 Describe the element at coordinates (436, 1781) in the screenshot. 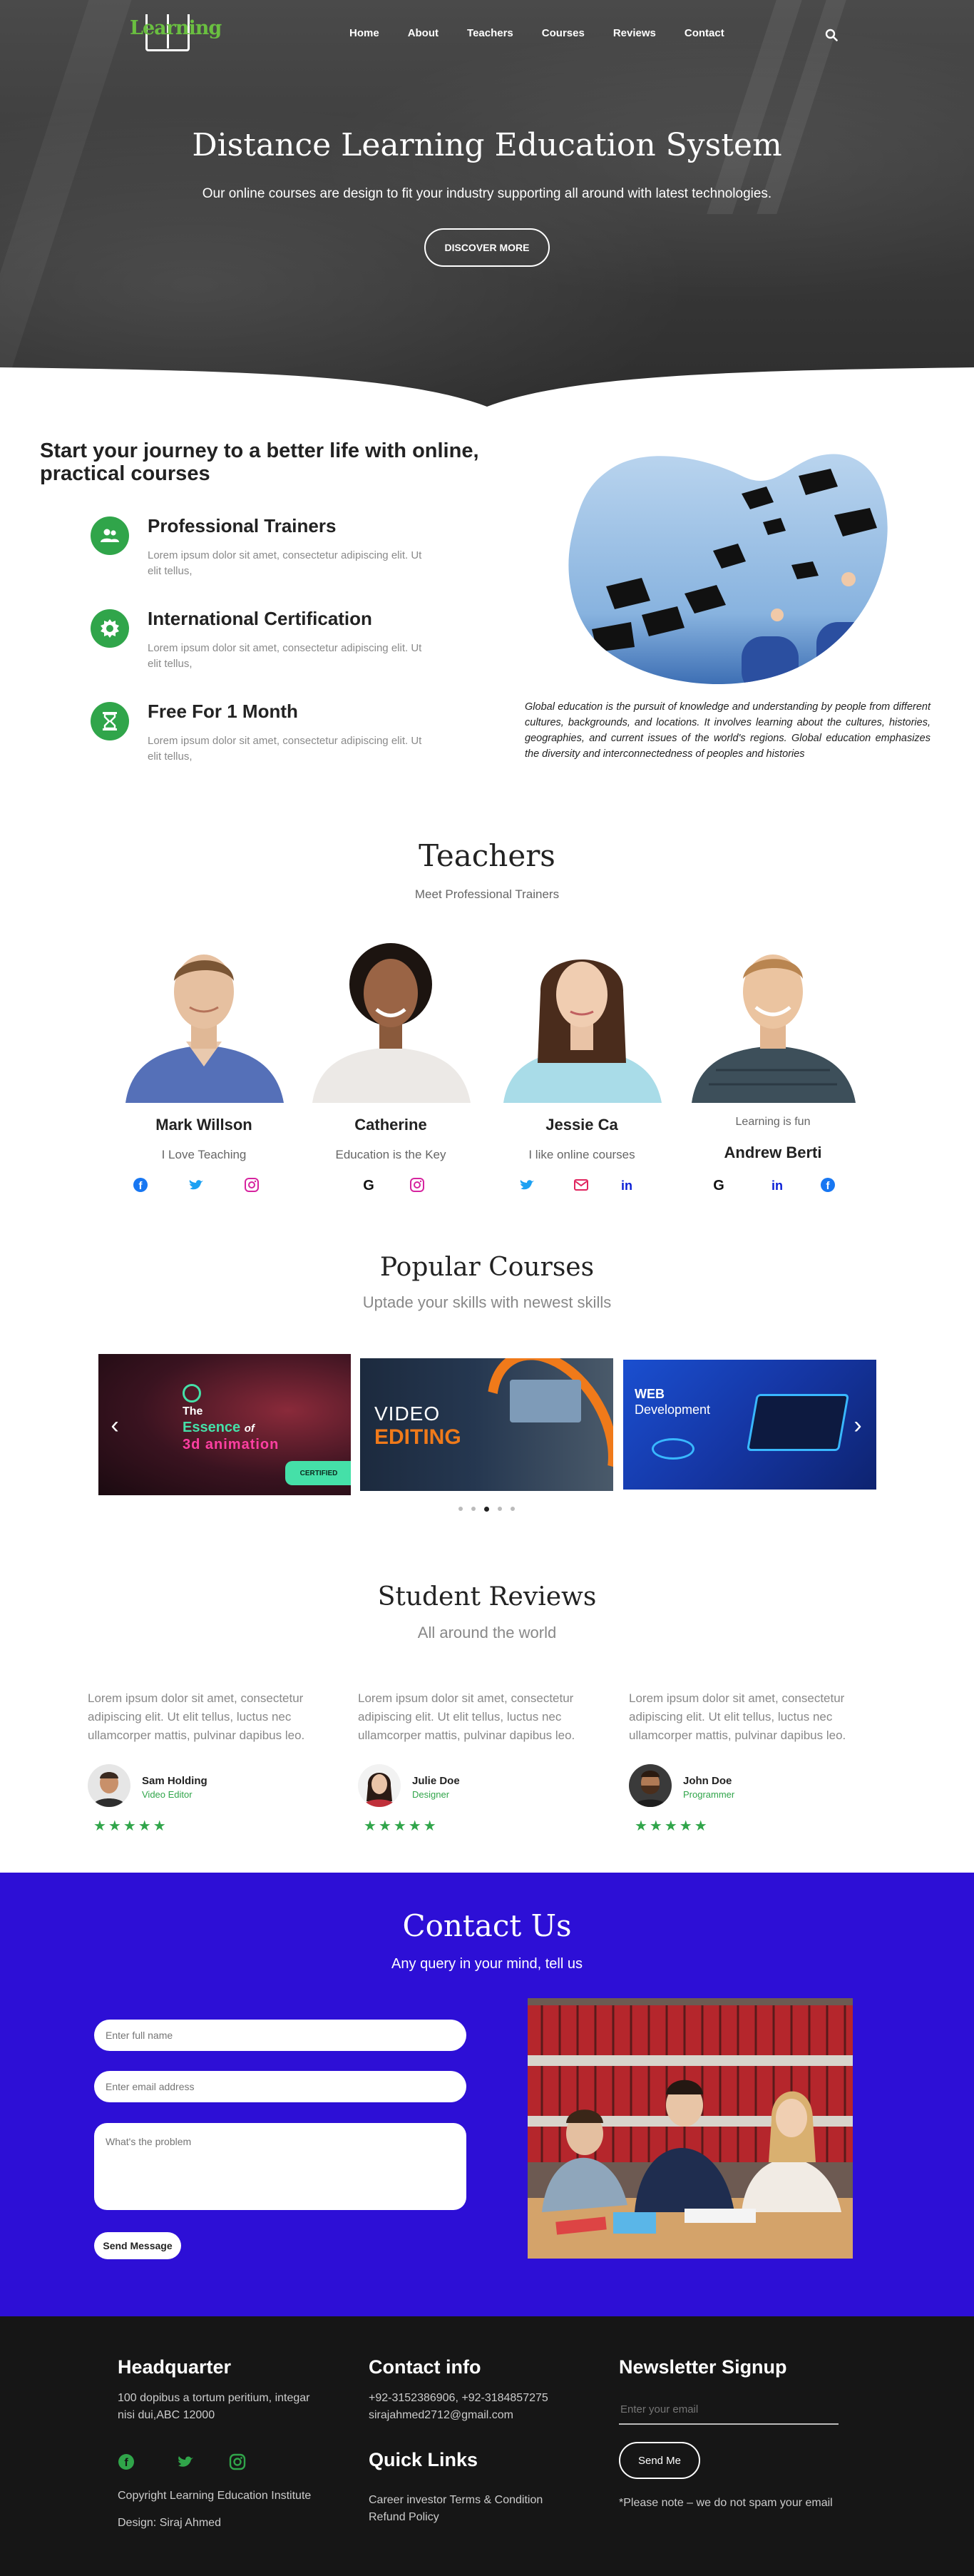

I see `reviewer-name: Julie Doe` at that location.